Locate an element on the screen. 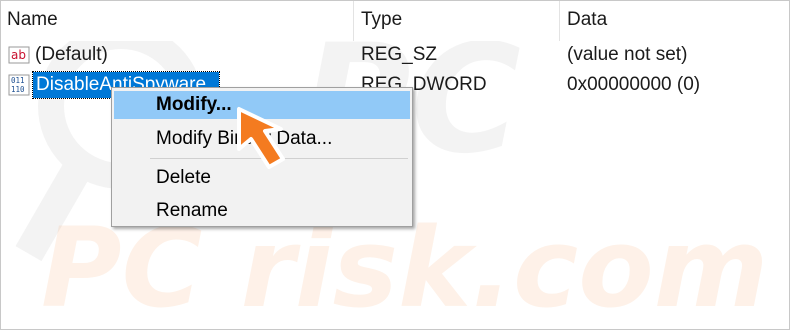  value-type: REG_SZ is located at coordinates (399, 54).